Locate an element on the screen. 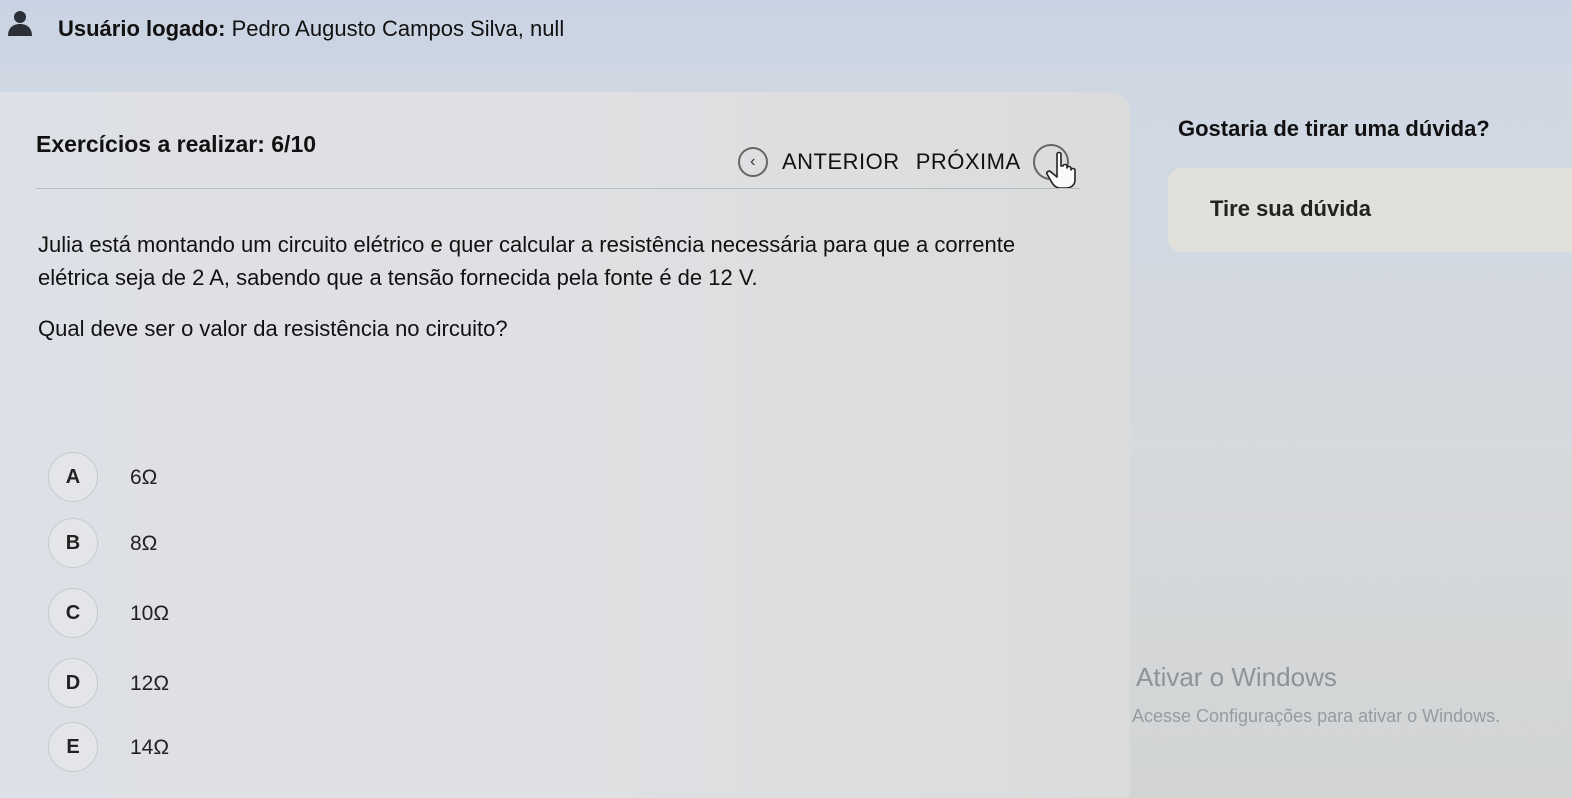 Image resolution: width=1572 pixels, height=798 pixels. option-text: 6Ω is located at coordinates (144, 477).